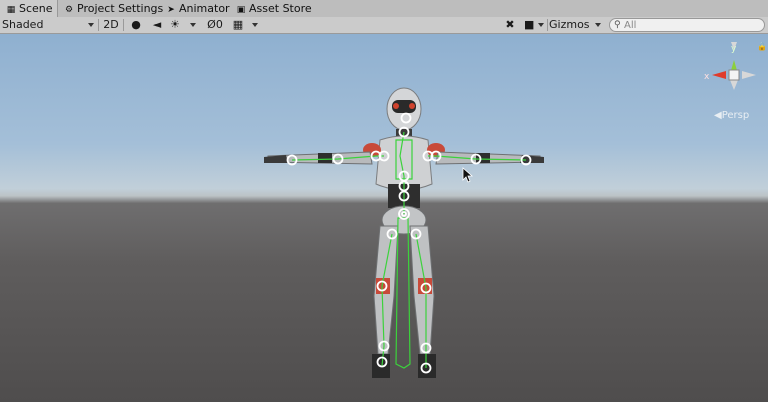  I want to click on effects-icon: ☀, so click(175, 24).